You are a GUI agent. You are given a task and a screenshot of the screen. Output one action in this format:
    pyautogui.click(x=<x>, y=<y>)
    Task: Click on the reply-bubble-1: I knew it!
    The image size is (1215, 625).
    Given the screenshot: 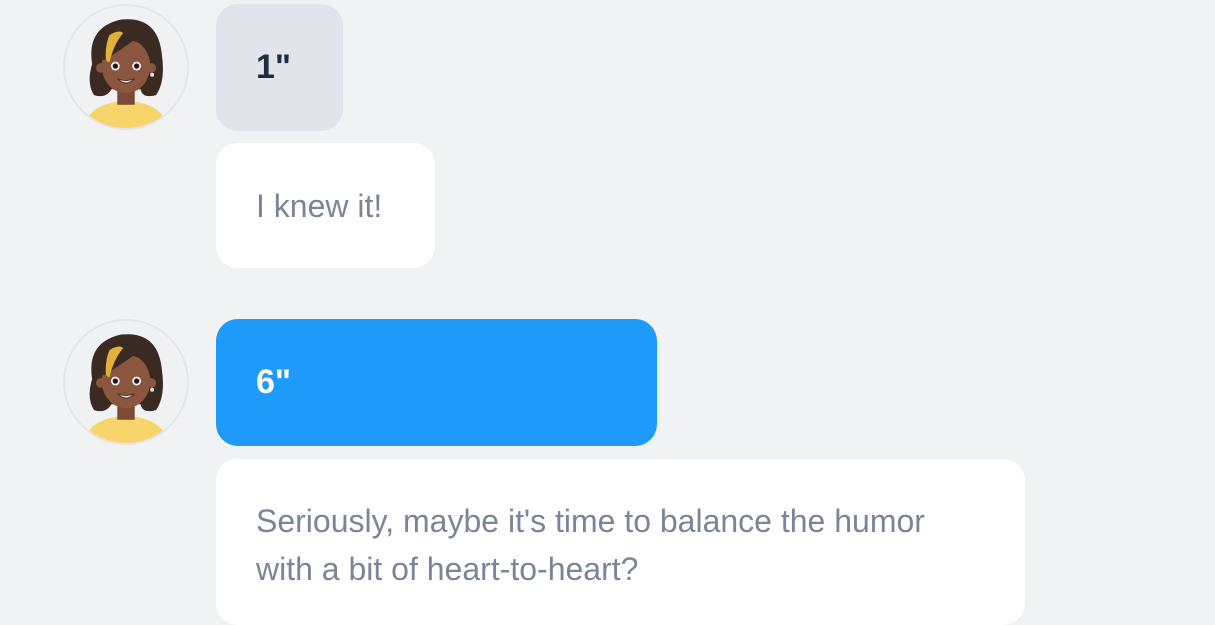 What is the action you would take?
    pyautogui.click(x=325, y=205)
    